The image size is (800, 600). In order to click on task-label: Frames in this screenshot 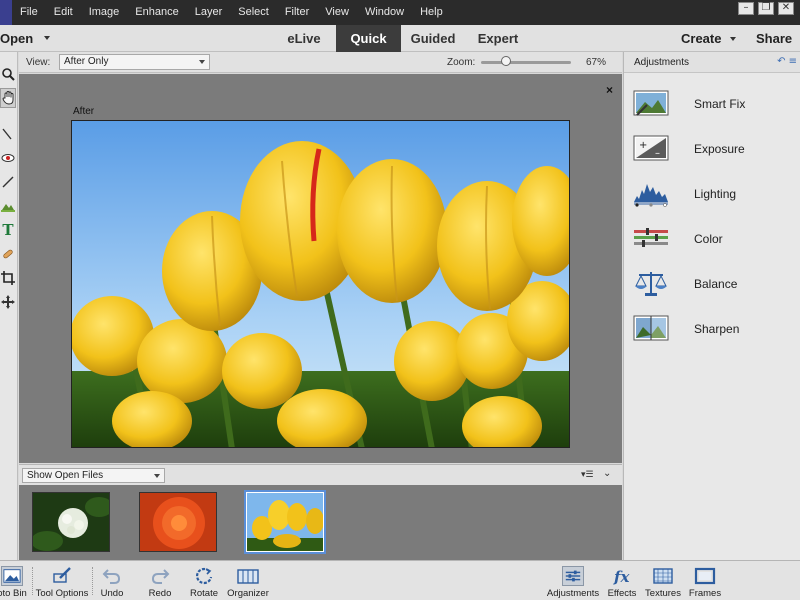, I will do `click(705, 593)`.